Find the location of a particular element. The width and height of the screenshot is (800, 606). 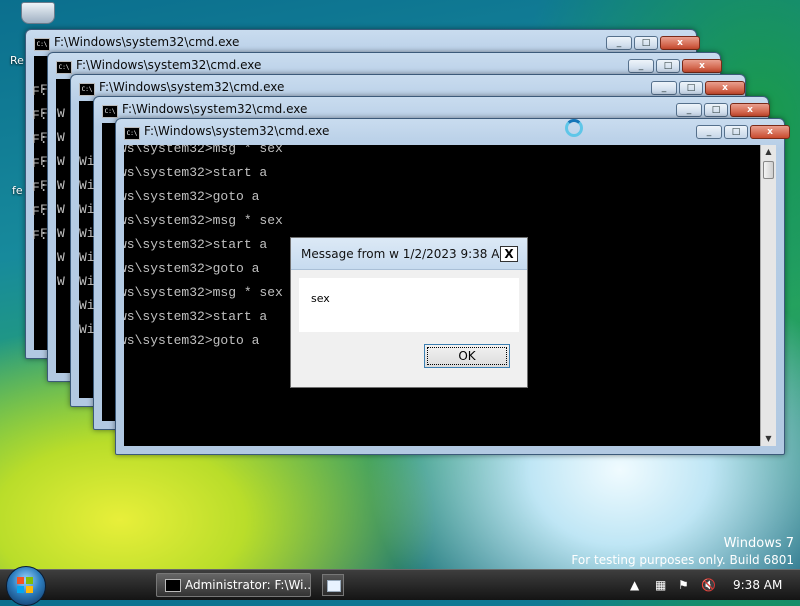

clock: 9:38 AM is located at coordinates (757, 585).